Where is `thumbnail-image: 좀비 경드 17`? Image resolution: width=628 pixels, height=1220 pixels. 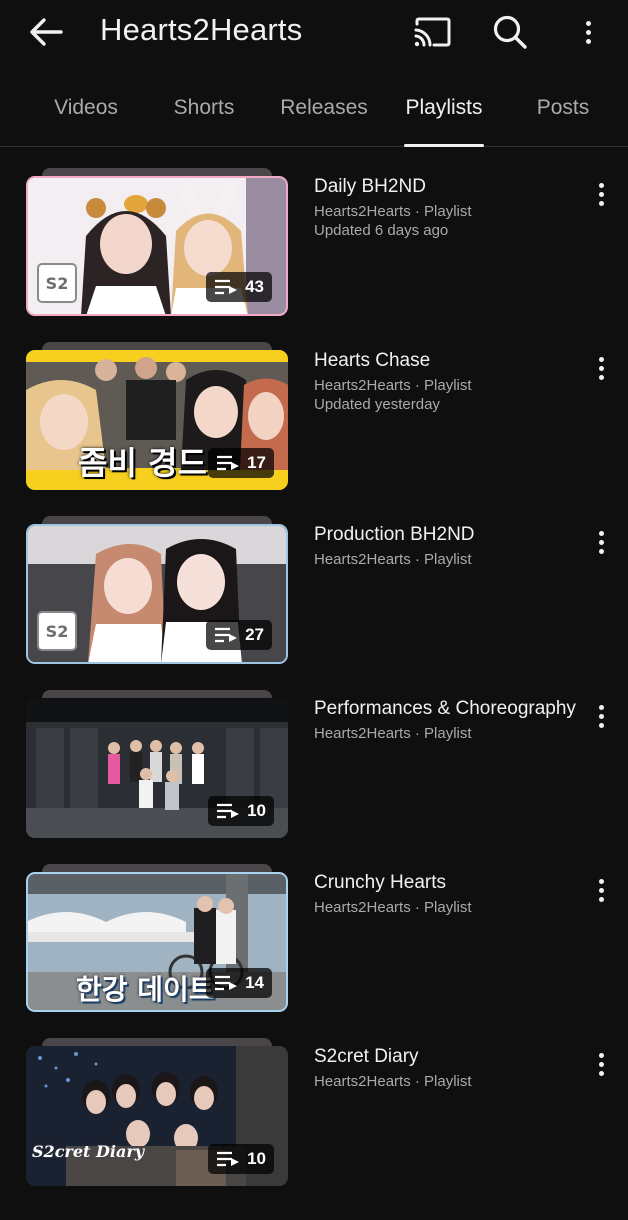 thumbnail-image: 좀비 경드 17 is located at coordinates (157, 420).